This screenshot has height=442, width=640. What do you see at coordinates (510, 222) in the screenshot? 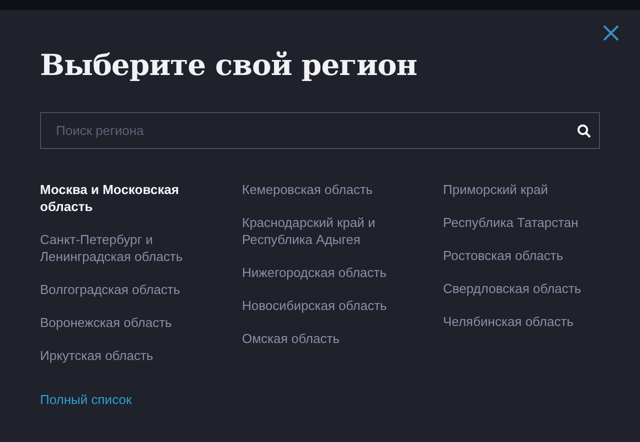
I see `region-link: Республика Татарстан` at bounding box center [510, 222].